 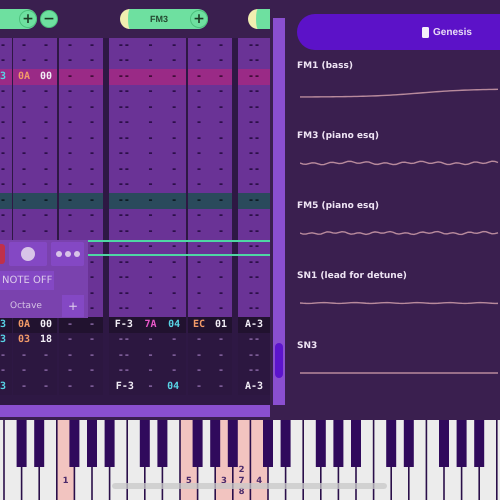 I want to click on pattern-cell: 03 18, so click(x=35, y=340).